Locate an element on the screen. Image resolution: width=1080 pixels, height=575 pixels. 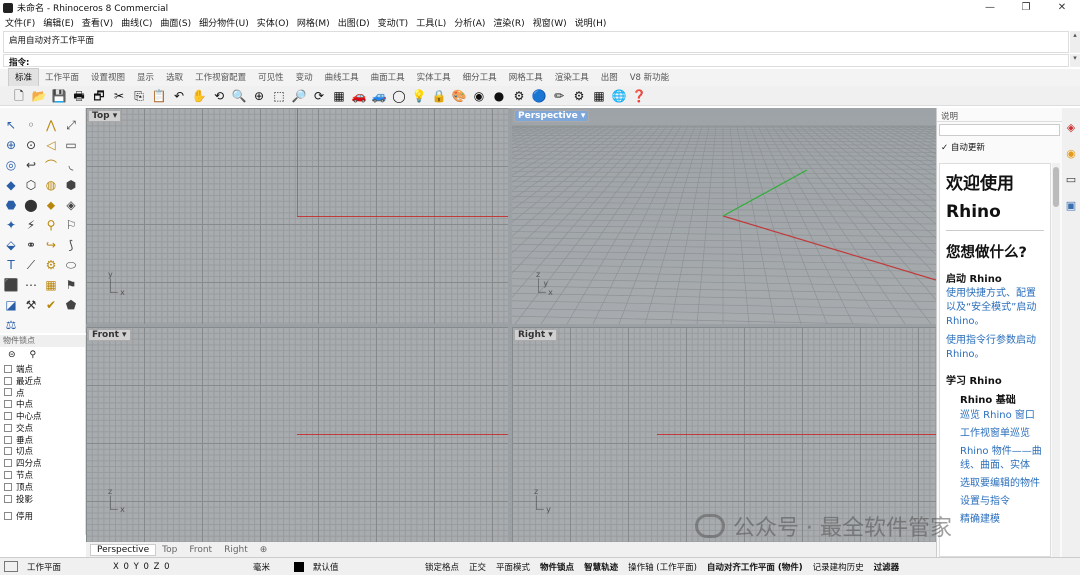
left-tool-19-icon: ◈ is located at coordinates (71, 205).